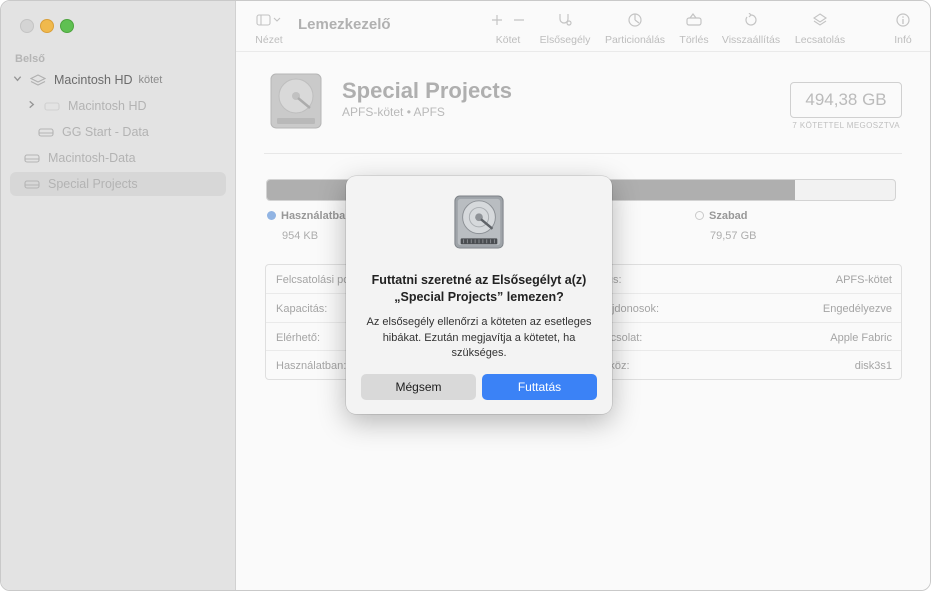 This screenshot has height=591, width=931. I want to click on hard-drive-icon, so click(479, 225).